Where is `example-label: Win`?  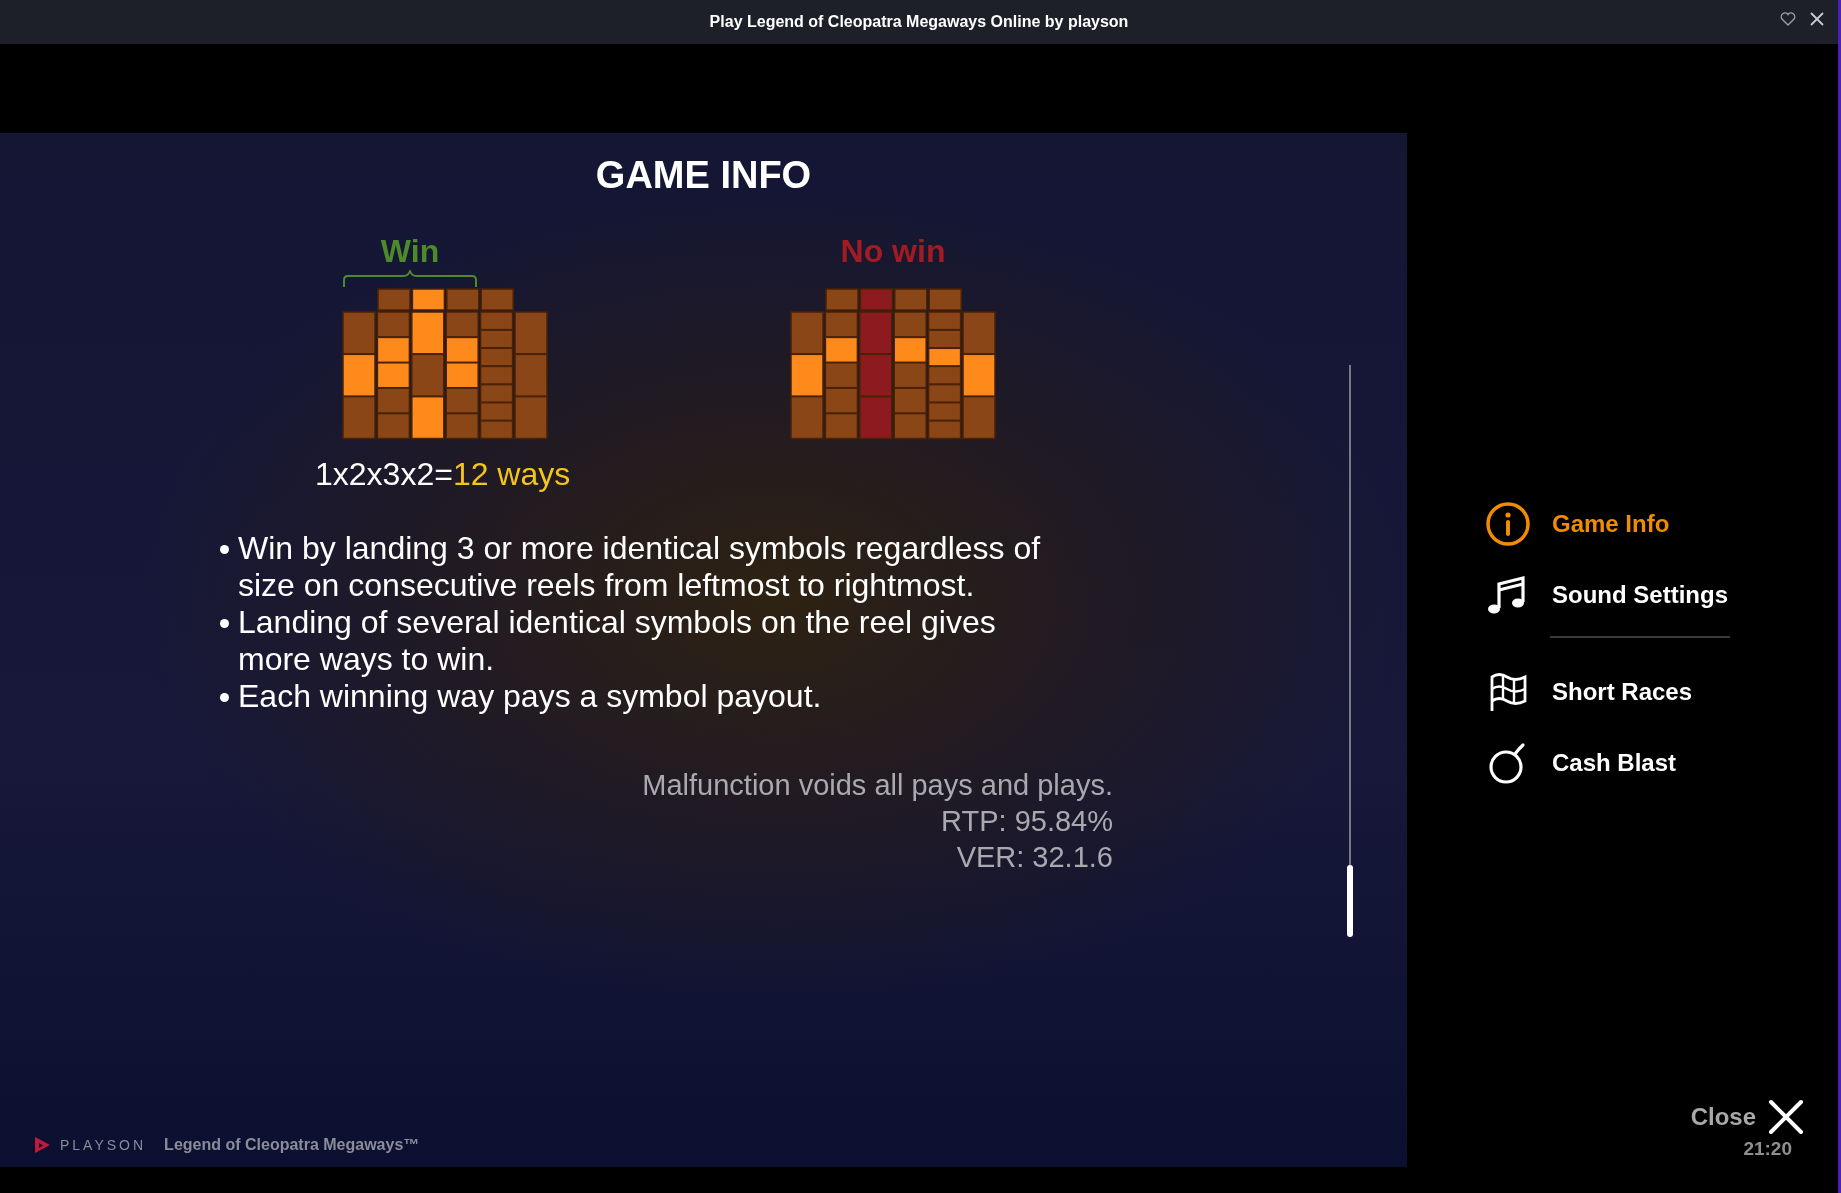 example-label: Win is located at coordinates (410, 251).